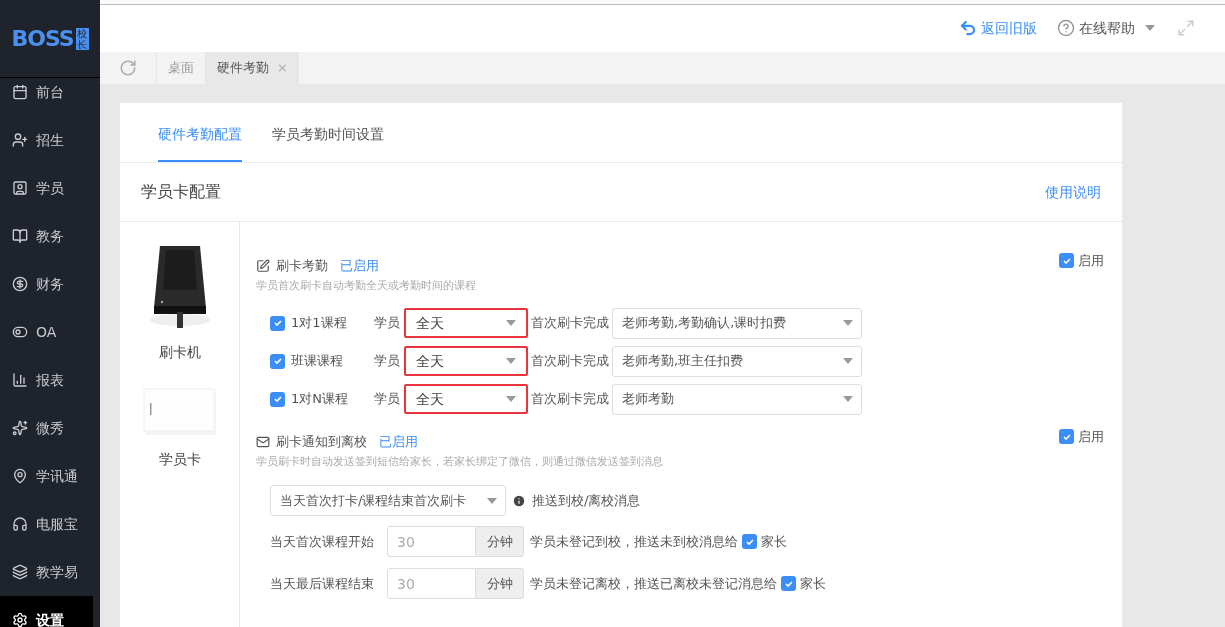 The image size is (1225, 627). Describe the element at coordinates (46, 428) in the screenshot. I see `sidebar-item: 微秀` at that location.